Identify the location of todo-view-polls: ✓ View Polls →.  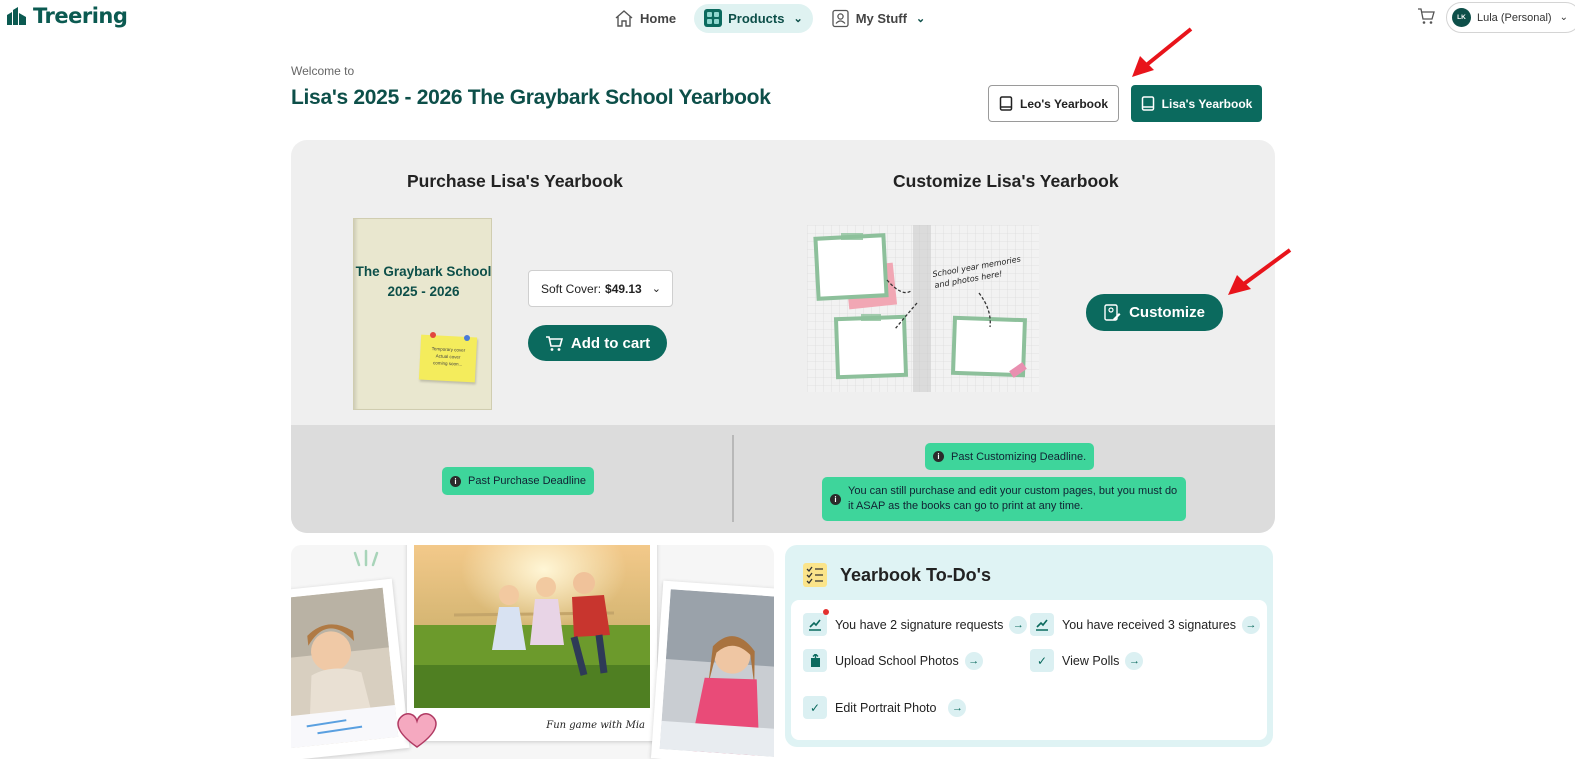
(1087, 660).